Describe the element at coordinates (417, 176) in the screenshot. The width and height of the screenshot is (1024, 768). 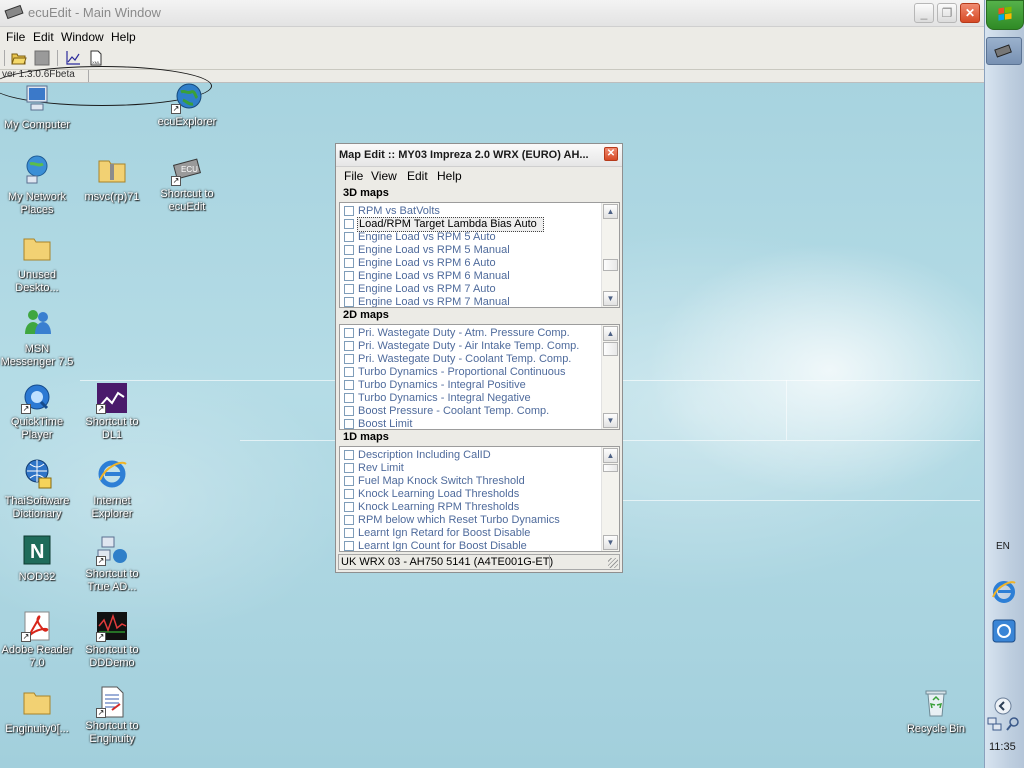
I see `map-menu-edit: Edit` at that location.